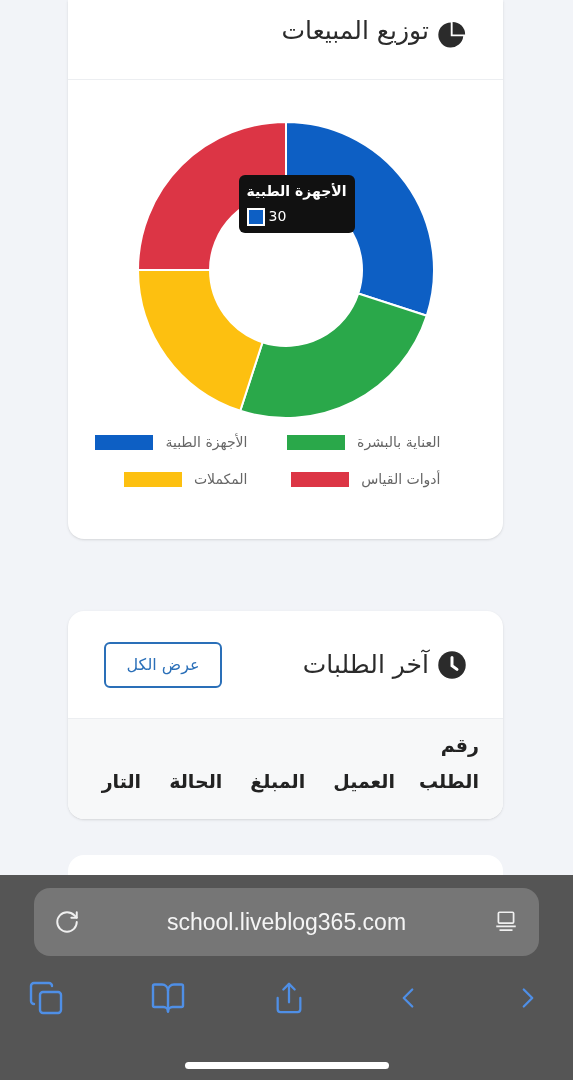 This screenshot has height=1080, width=573. I want to click on legend-label: المكملات, so click(220, 479).